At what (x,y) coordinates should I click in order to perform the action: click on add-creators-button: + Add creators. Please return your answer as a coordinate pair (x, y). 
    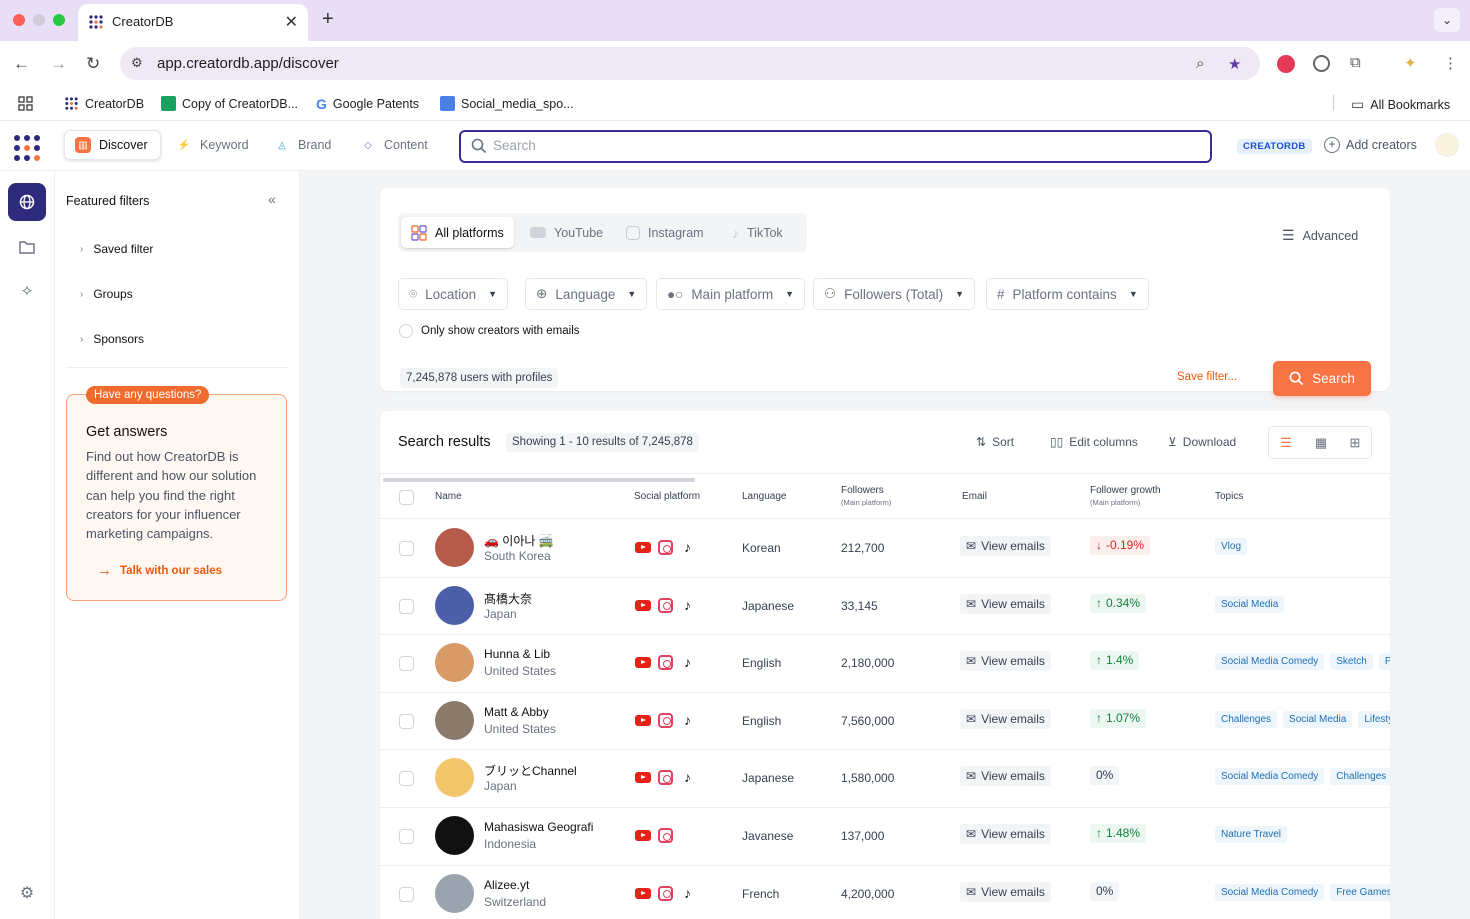
    Looking at the image, I should click on (1370, 145).